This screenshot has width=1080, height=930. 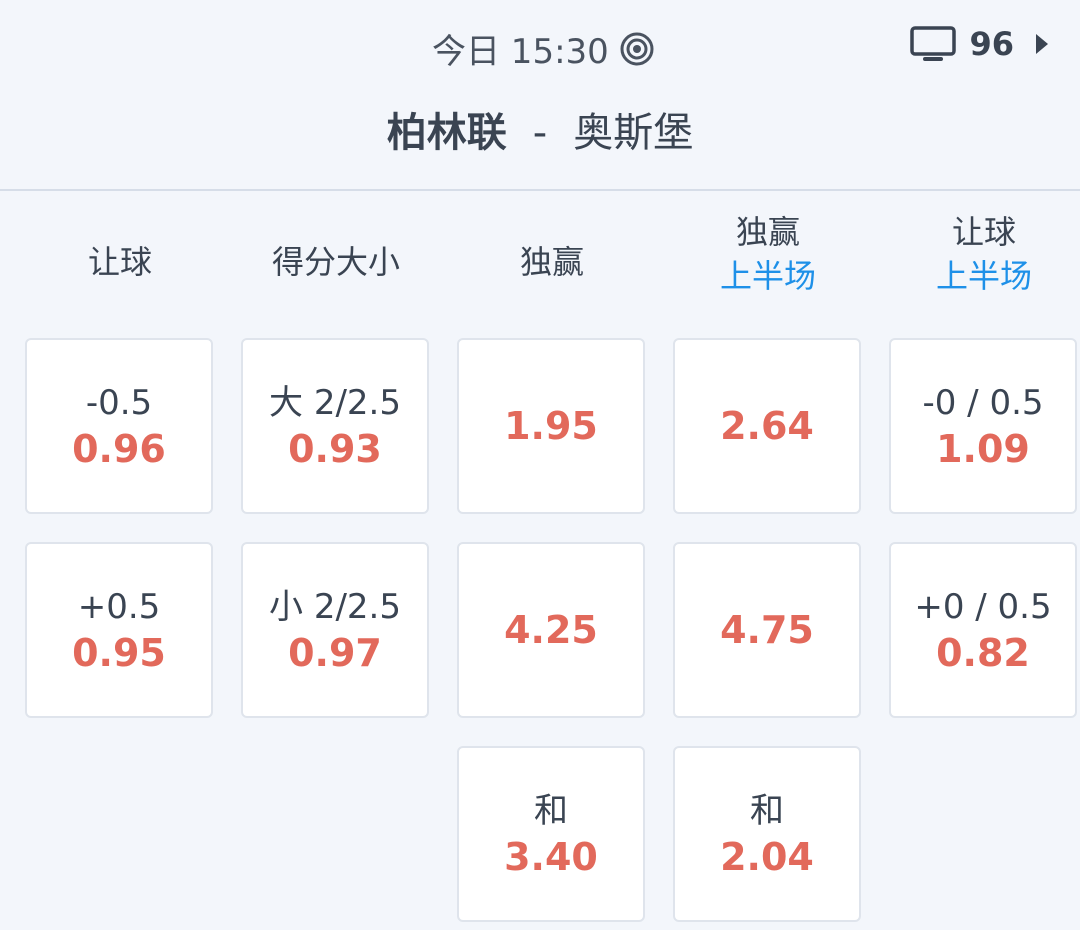 I want to click on header-moneyline: 独赢, so click(x=552, y=262).